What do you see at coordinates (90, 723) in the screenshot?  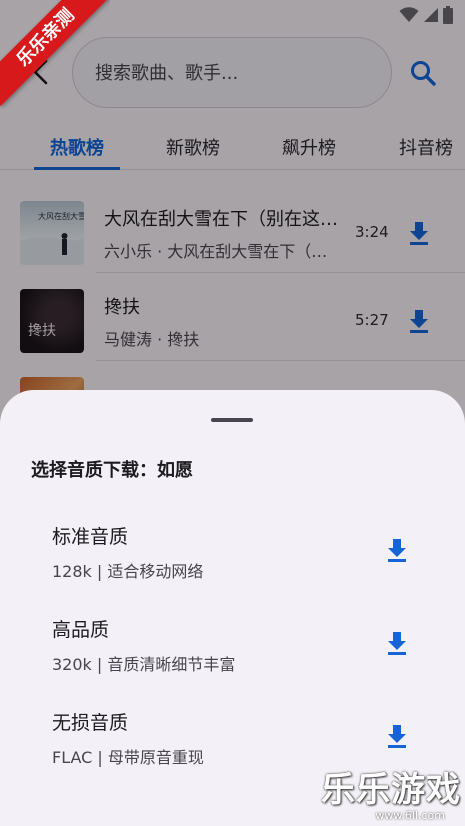 I see `quality-name: 无损音质` at bounding box center [90, 723].